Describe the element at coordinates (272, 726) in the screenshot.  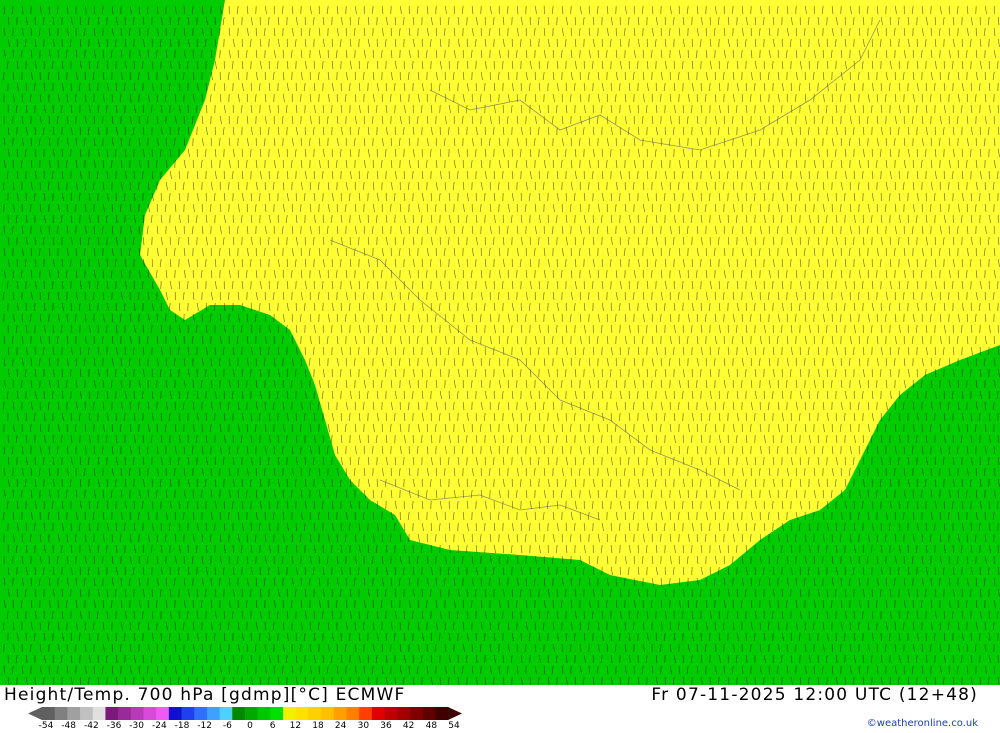
I see `colorbar-tick-label: 6` at that location.